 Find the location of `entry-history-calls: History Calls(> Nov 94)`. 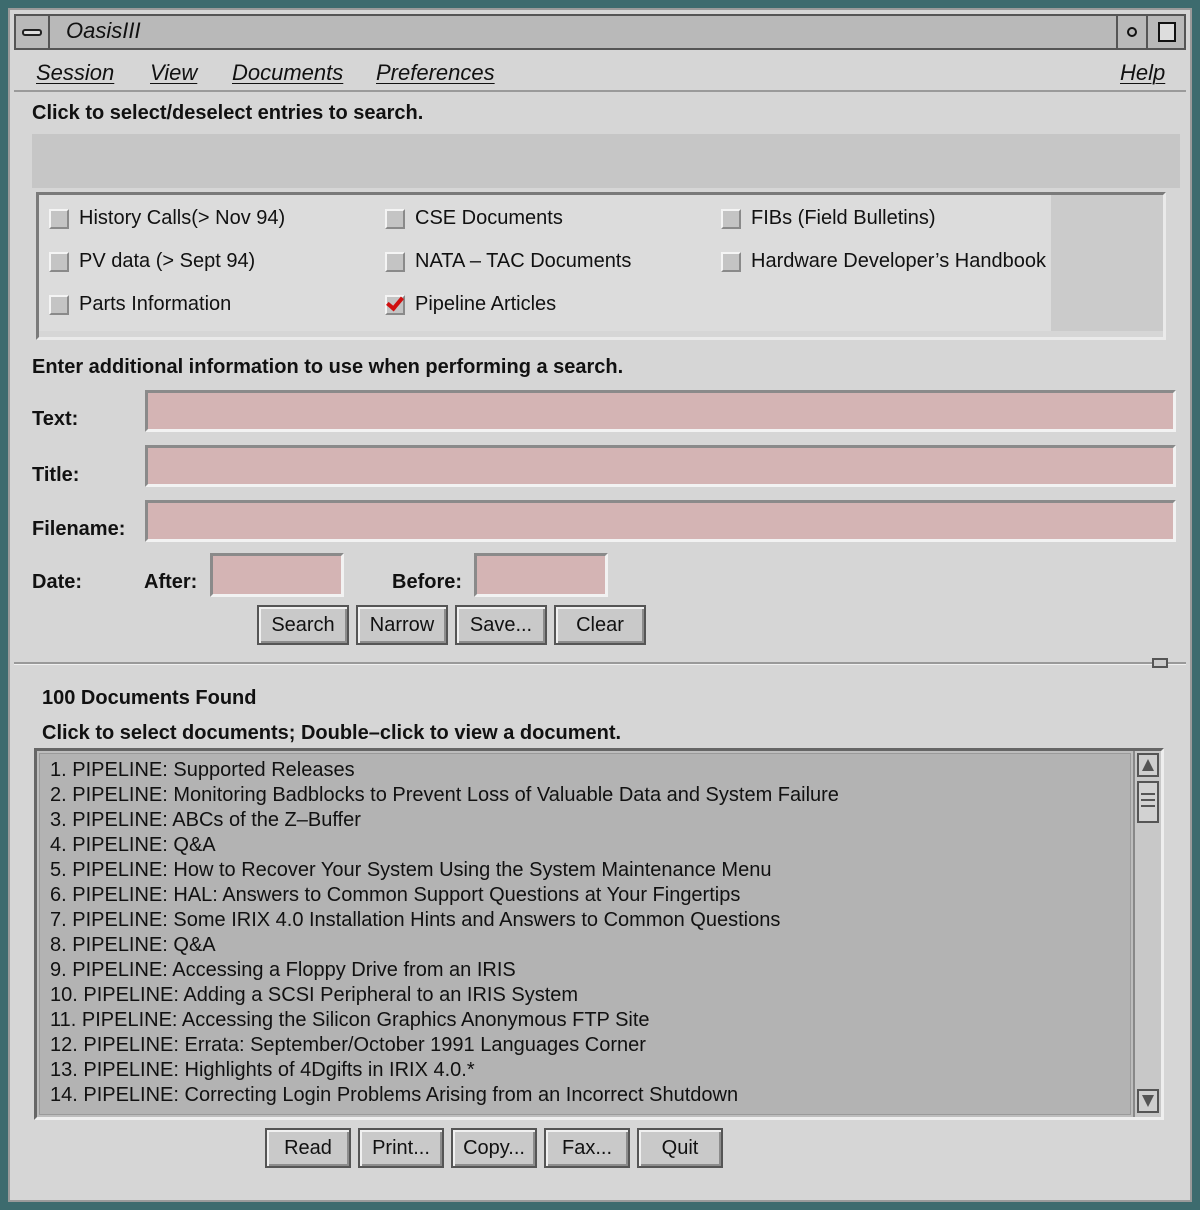

entry-history-calls: History Calls(> Nov 94) is located at coordinates (167, 218).